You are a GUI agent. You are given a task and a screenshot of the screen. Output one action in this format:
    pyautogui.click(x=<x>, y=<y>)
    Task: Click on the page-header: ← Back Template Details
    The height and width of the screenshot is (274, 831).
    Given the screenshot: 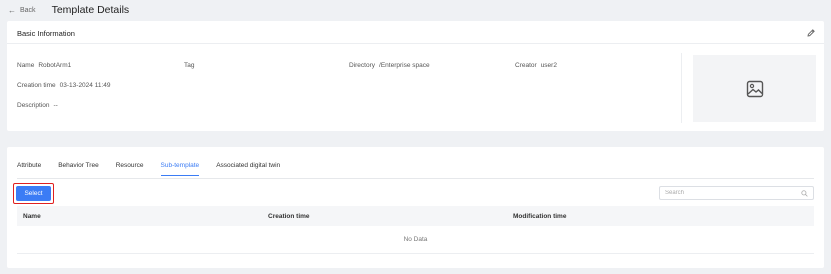 What is the action you would take?
    pyautogui.click(x=68, y=10)
    